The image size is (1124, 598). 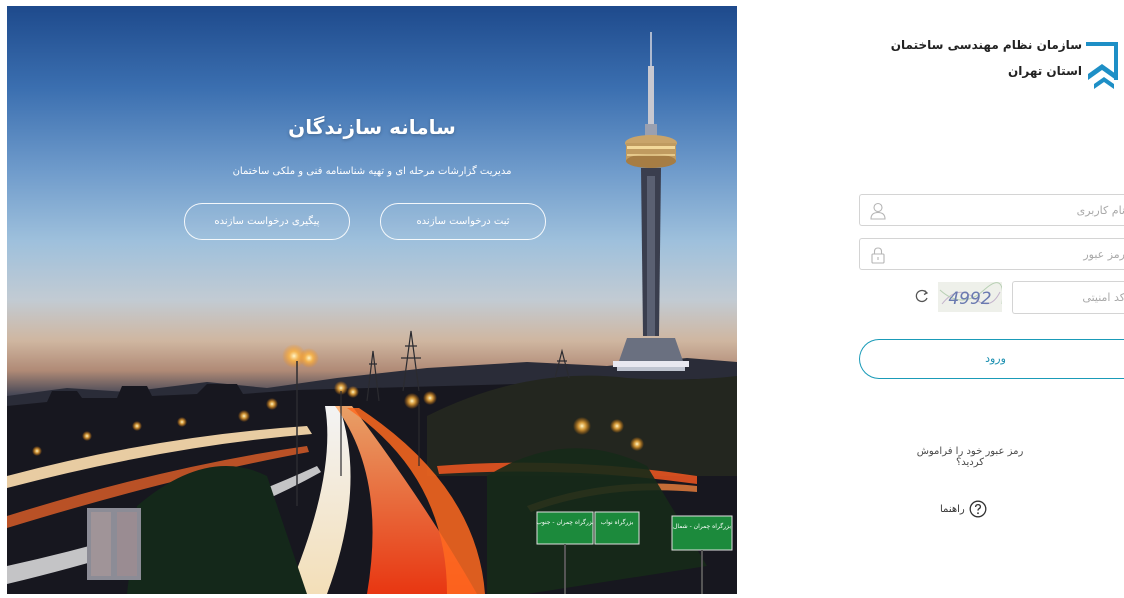 I want to click on captcha-text: 4992, so click(x=969, y=299).